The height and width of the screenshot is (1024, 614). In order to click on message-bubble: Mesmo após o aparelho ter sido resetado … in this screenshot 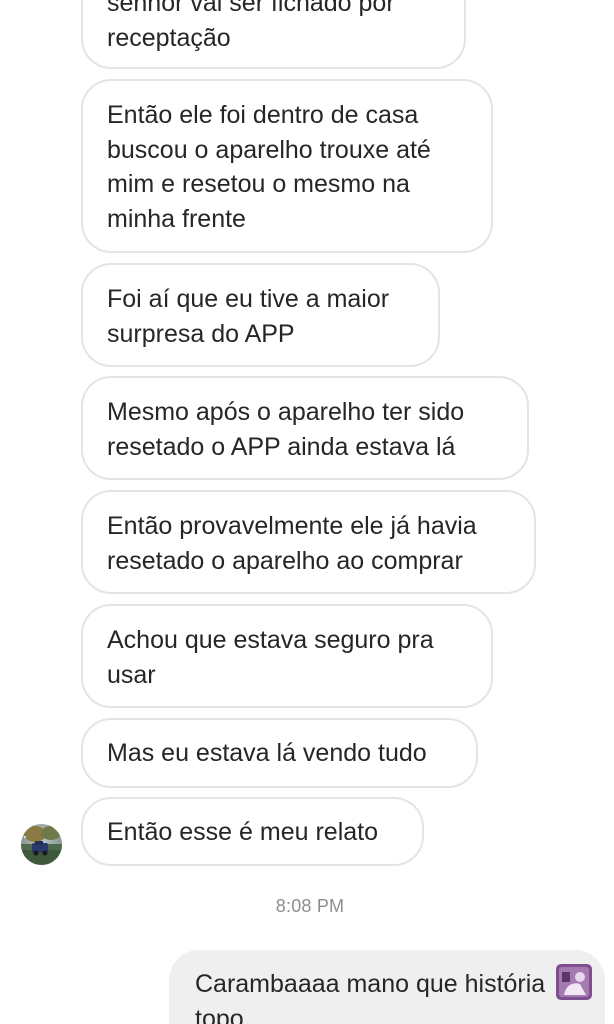, I will do `click(305, 428)`.